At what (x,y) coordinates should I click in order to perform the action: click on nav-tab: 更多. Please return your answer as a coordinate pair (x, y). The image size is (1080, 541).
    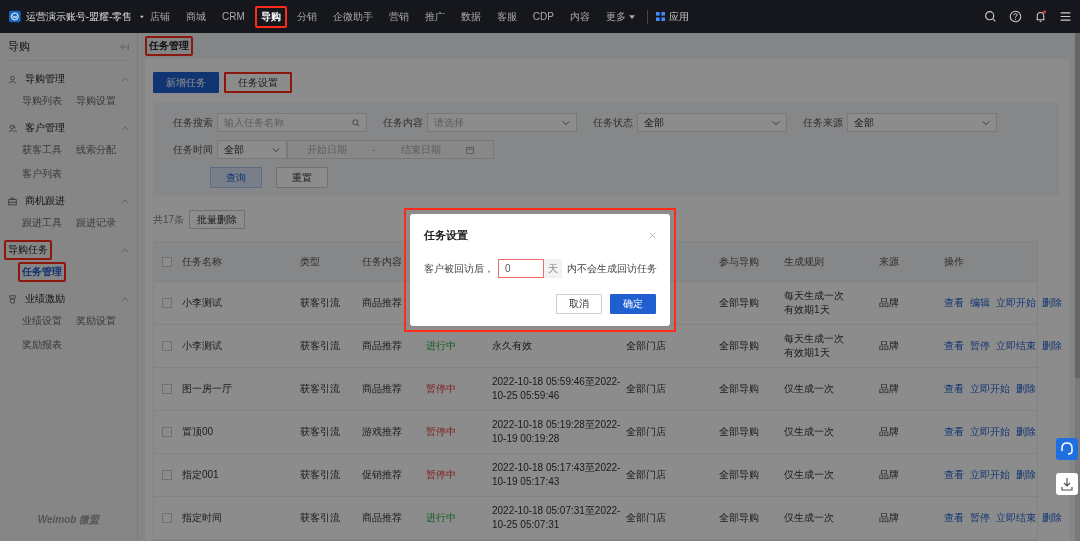
    Looking at the image, I should click on (620, 16).